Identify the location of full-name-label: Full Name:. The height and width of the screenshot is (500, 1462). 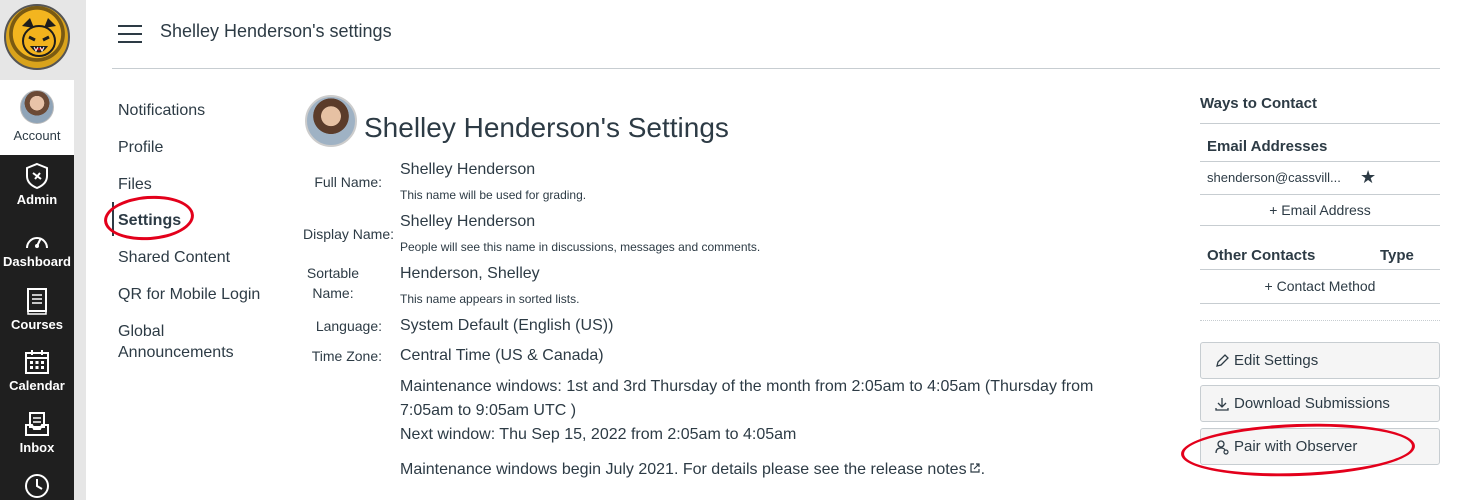
(348, 182).